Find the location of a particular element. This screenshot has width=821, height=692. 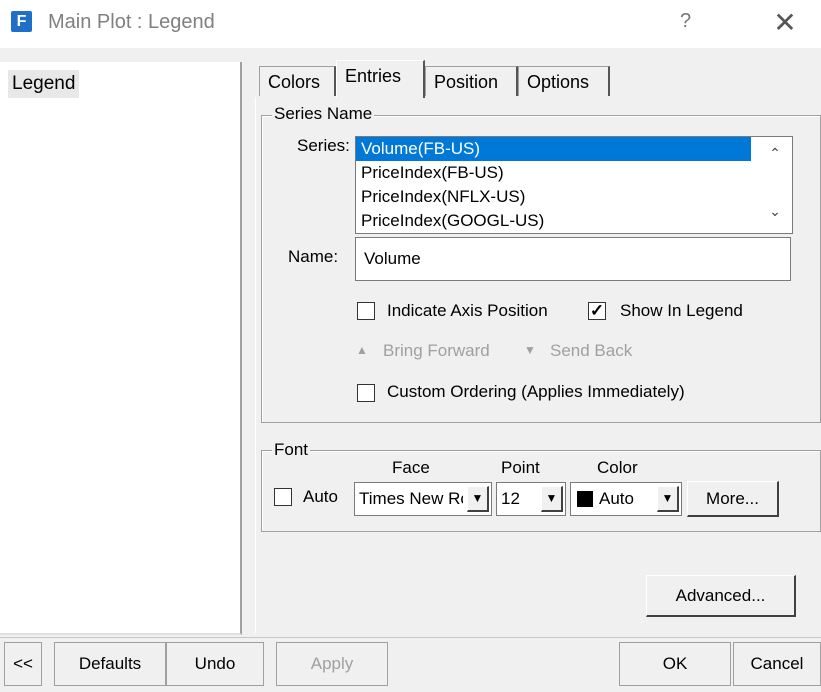

apply-button: Apply is located at coordinates (332, 664).